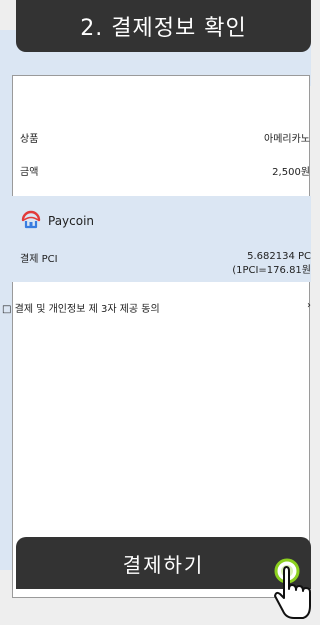 Image resolution: width=320 pixels, height=625 pixels. I want to click on page-title-text: 2. 결제정보 확인, so click(163, 28).